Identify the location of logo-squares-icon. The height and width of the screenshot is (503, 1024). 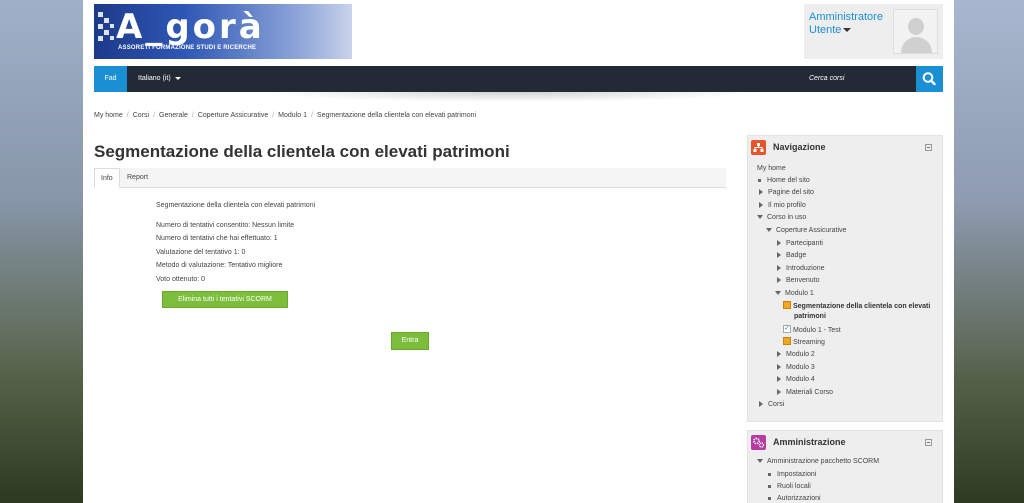
(108, 32).